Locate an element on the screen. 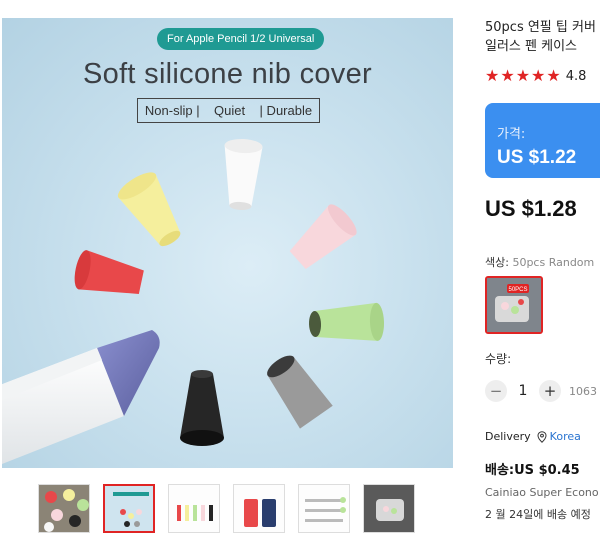  delivery-row: Delivery Korea is located at coordinates (533, 436).